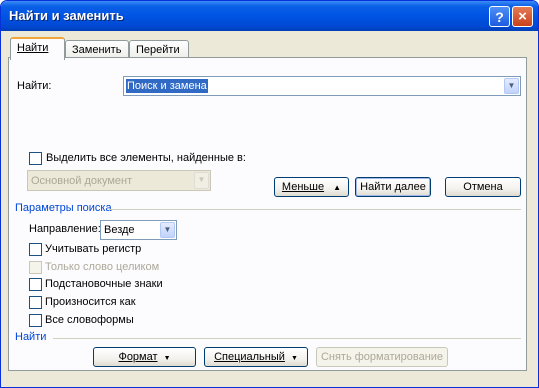 This screenshot has width=539, height=388. I want to click on cancel-button-label: Отмена, so click(483, 187).